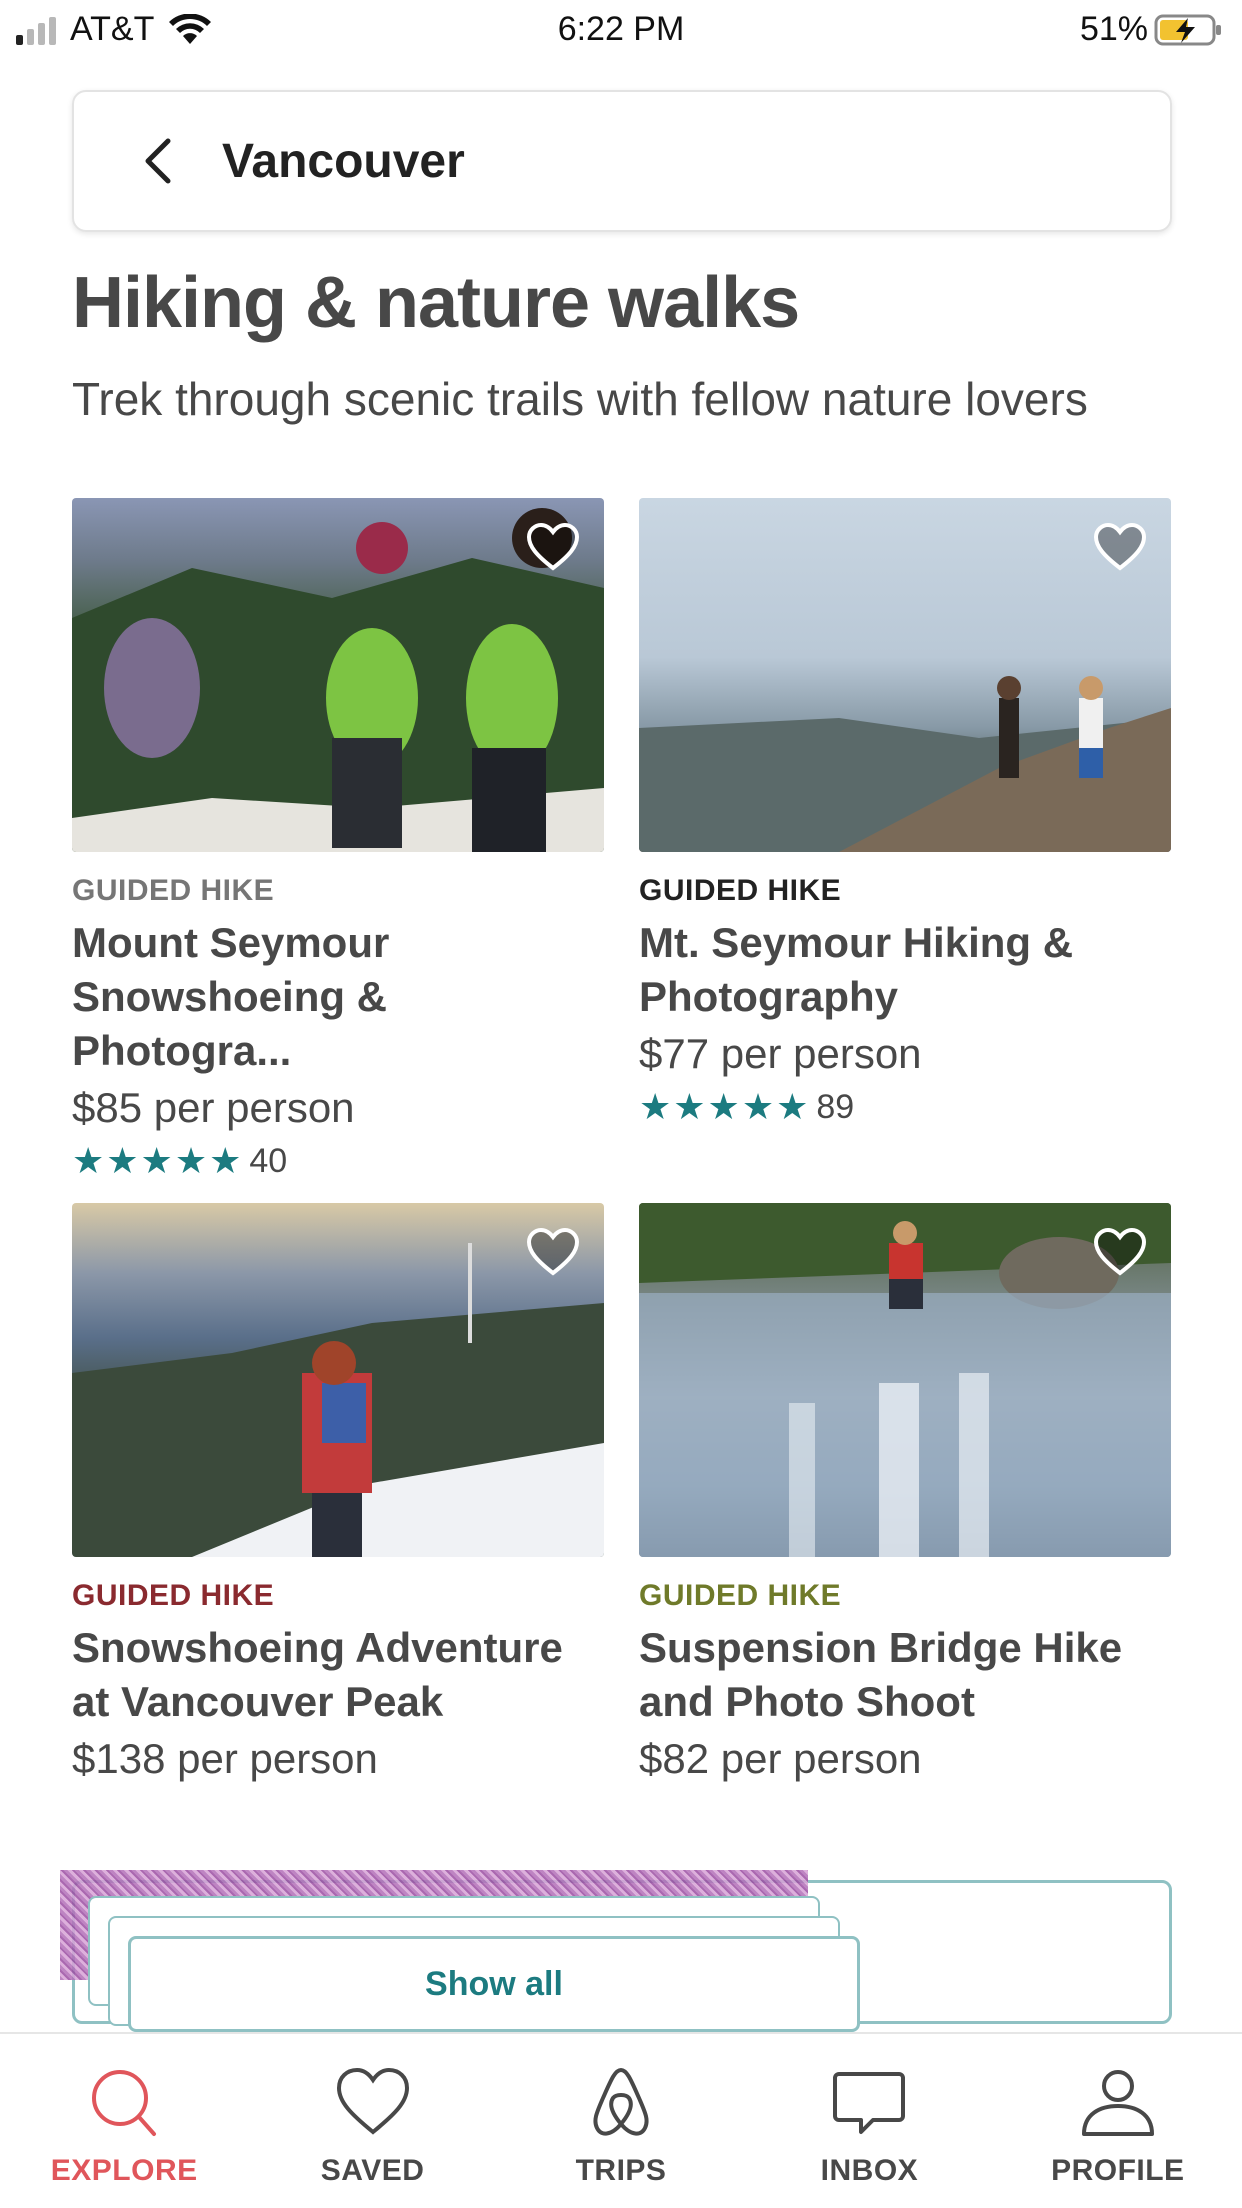 The height and width of the screenshot is (2208, 1242). I want to click on status-time: 6:22 PM, so click(621, 29).